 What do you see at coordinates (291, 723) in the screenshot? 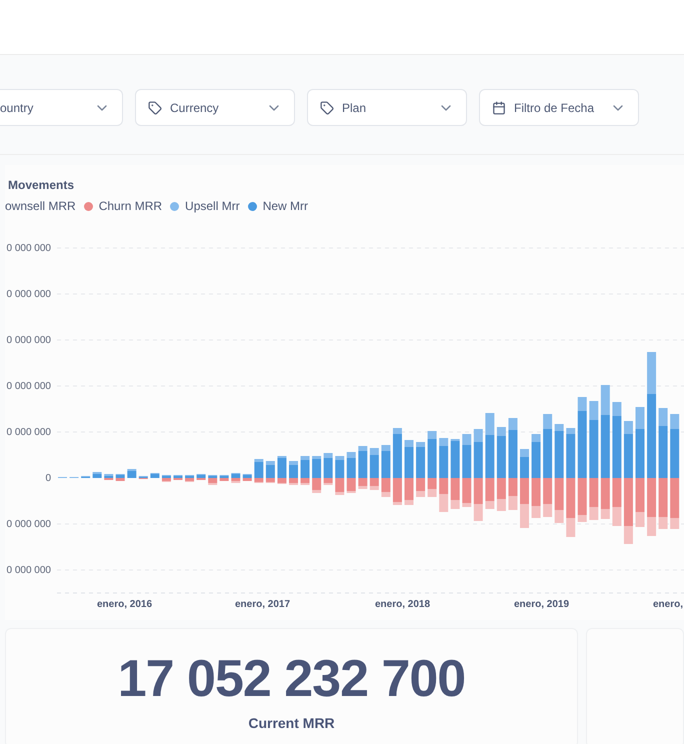
I see `kpi-label: Current MRR` at bounding box center [291, 723].